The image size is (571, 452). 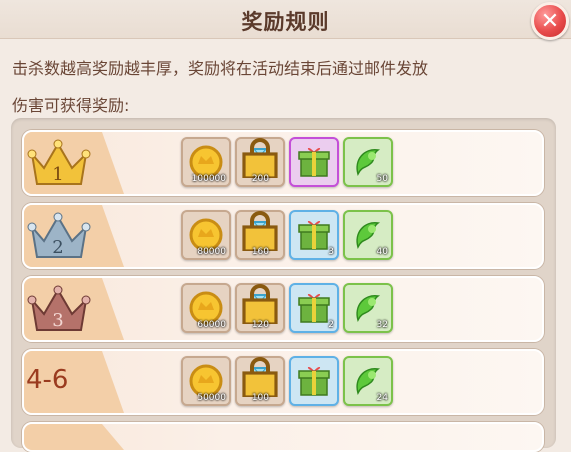 I want to click on reward-row-rank-3: 3 60000 120 2 32, so click(x=283, y=309).